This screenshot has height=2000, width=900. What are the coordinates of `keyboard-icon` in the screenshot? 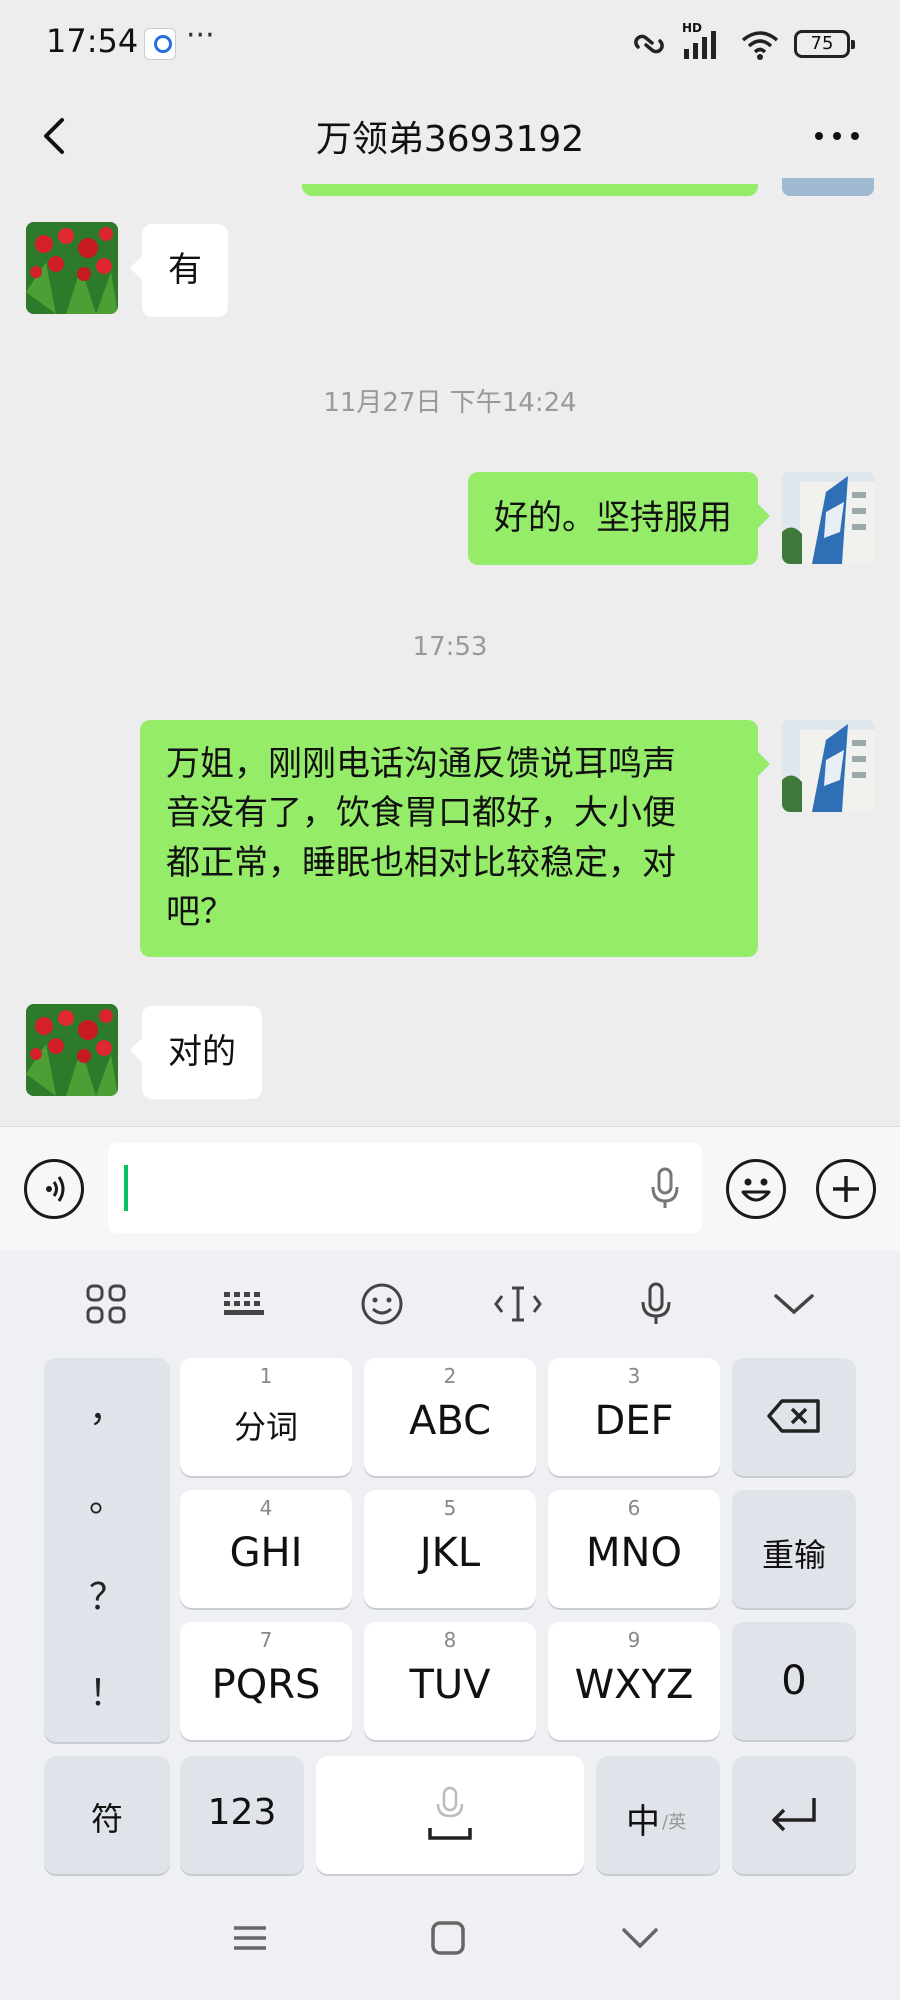 It's located at (244, 1304).